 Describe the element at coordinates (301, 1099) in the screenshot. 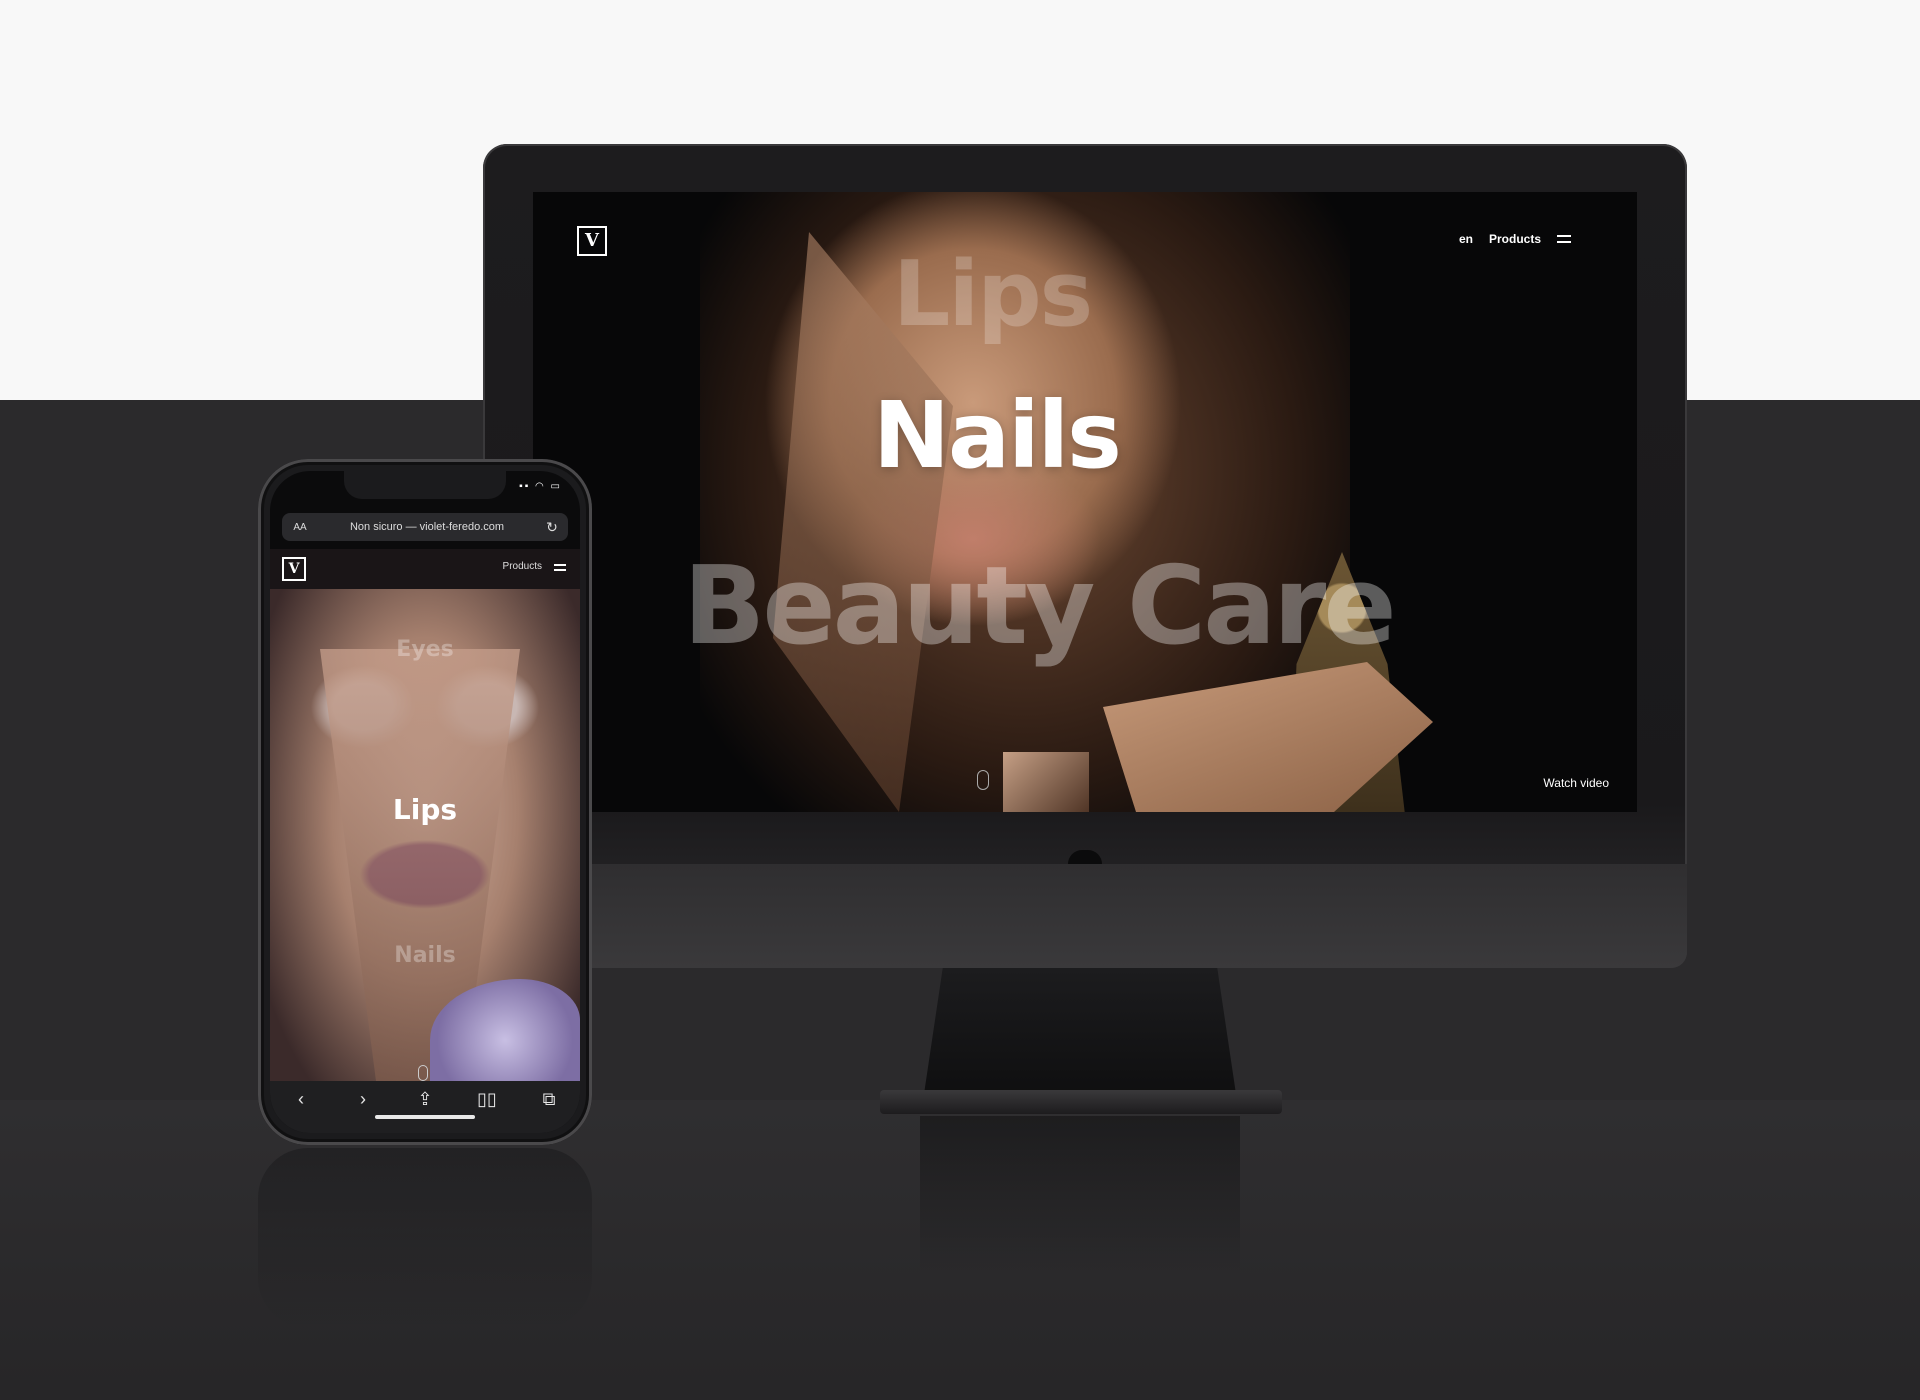

I see `back-icon: ‹` at that location.